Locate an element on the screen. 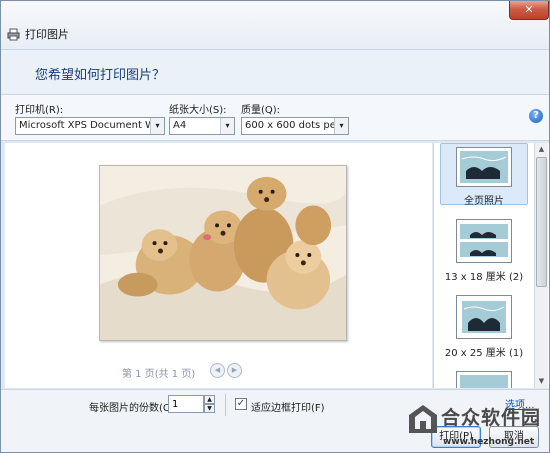 The image size is (550, 453). quality-select: 600 x 600 dots per in ▾ is located at coordinates (295, 126).